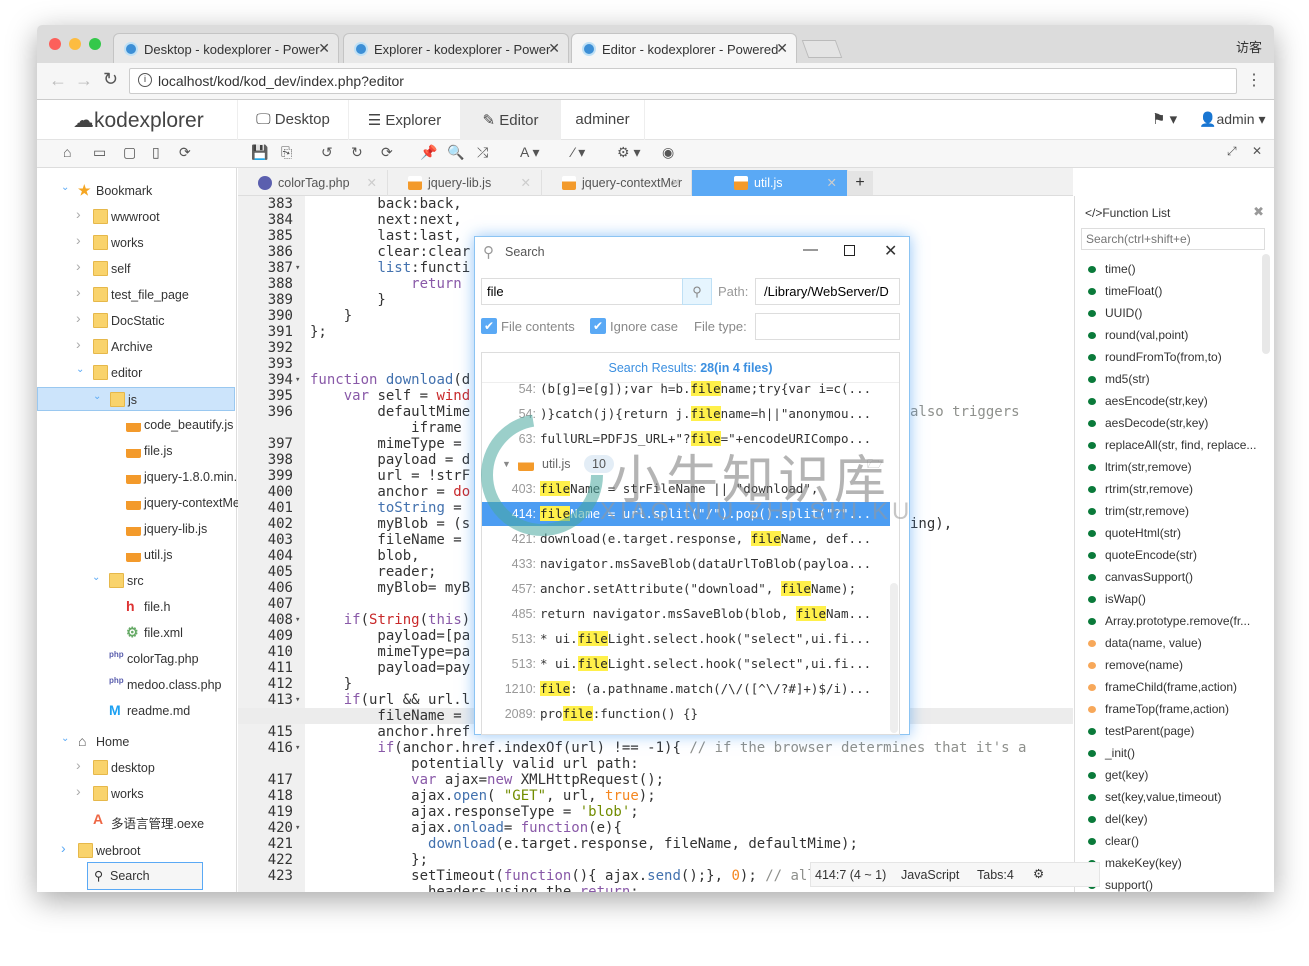 Image resolution: width=1309 pixels, height=966 pixels. I want to click on pin-icon: 📌, so click(428, 152).